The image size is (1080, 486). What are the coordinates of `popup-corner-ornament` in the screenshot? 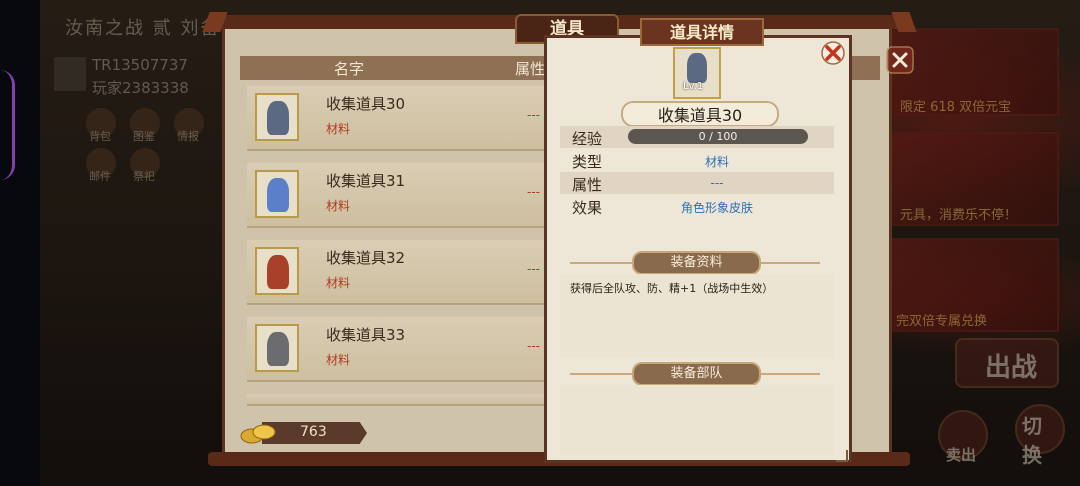 It's located at (842, 456).